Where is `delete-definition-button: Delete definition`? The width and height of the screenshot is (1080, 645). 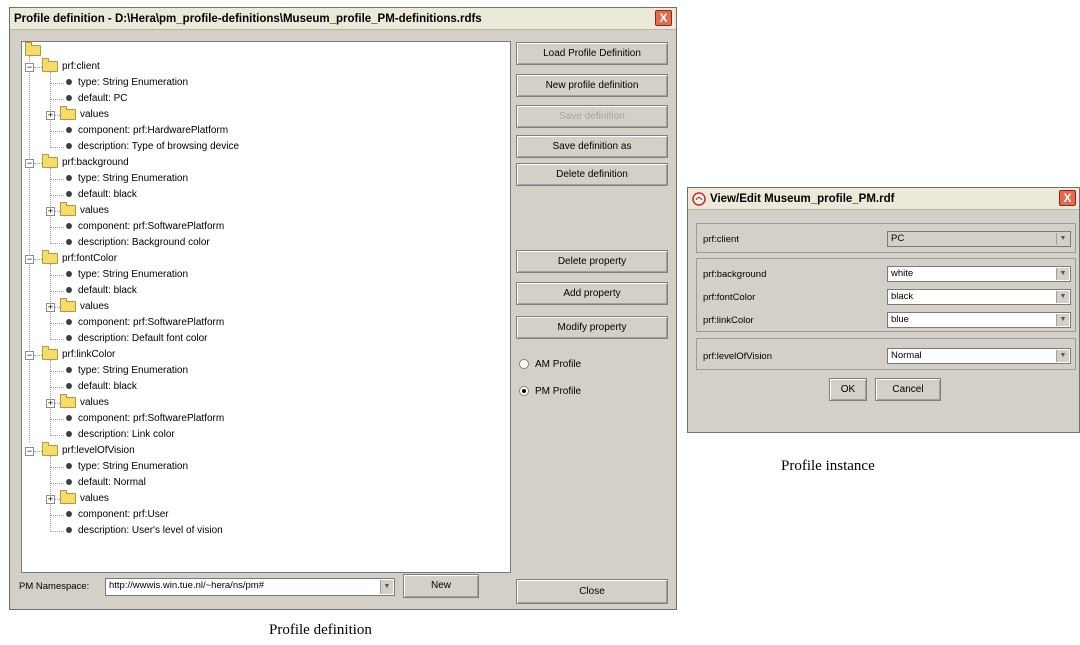
delete-definition-button: Delete definition is located at coordinates (592, 174).